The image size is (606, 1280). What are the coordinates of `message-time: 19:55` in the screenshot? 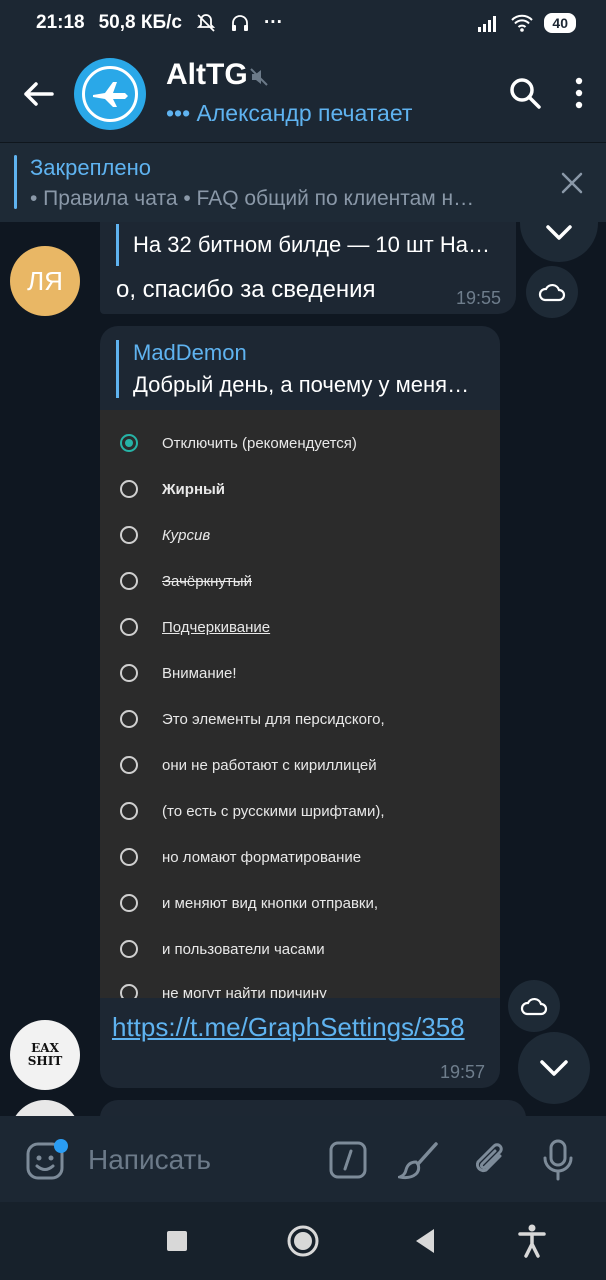 It's located at (479, 298).